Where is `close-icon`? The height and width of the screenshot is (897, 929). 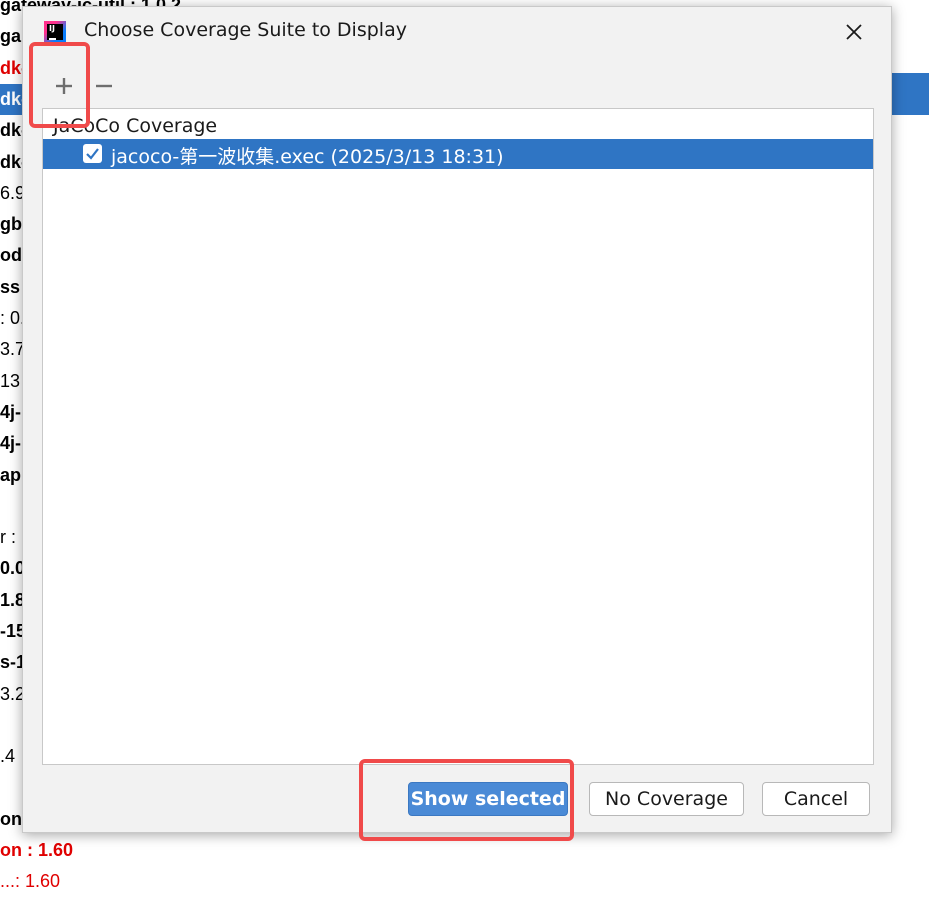
close-icon is located at coordinates (854, 32).